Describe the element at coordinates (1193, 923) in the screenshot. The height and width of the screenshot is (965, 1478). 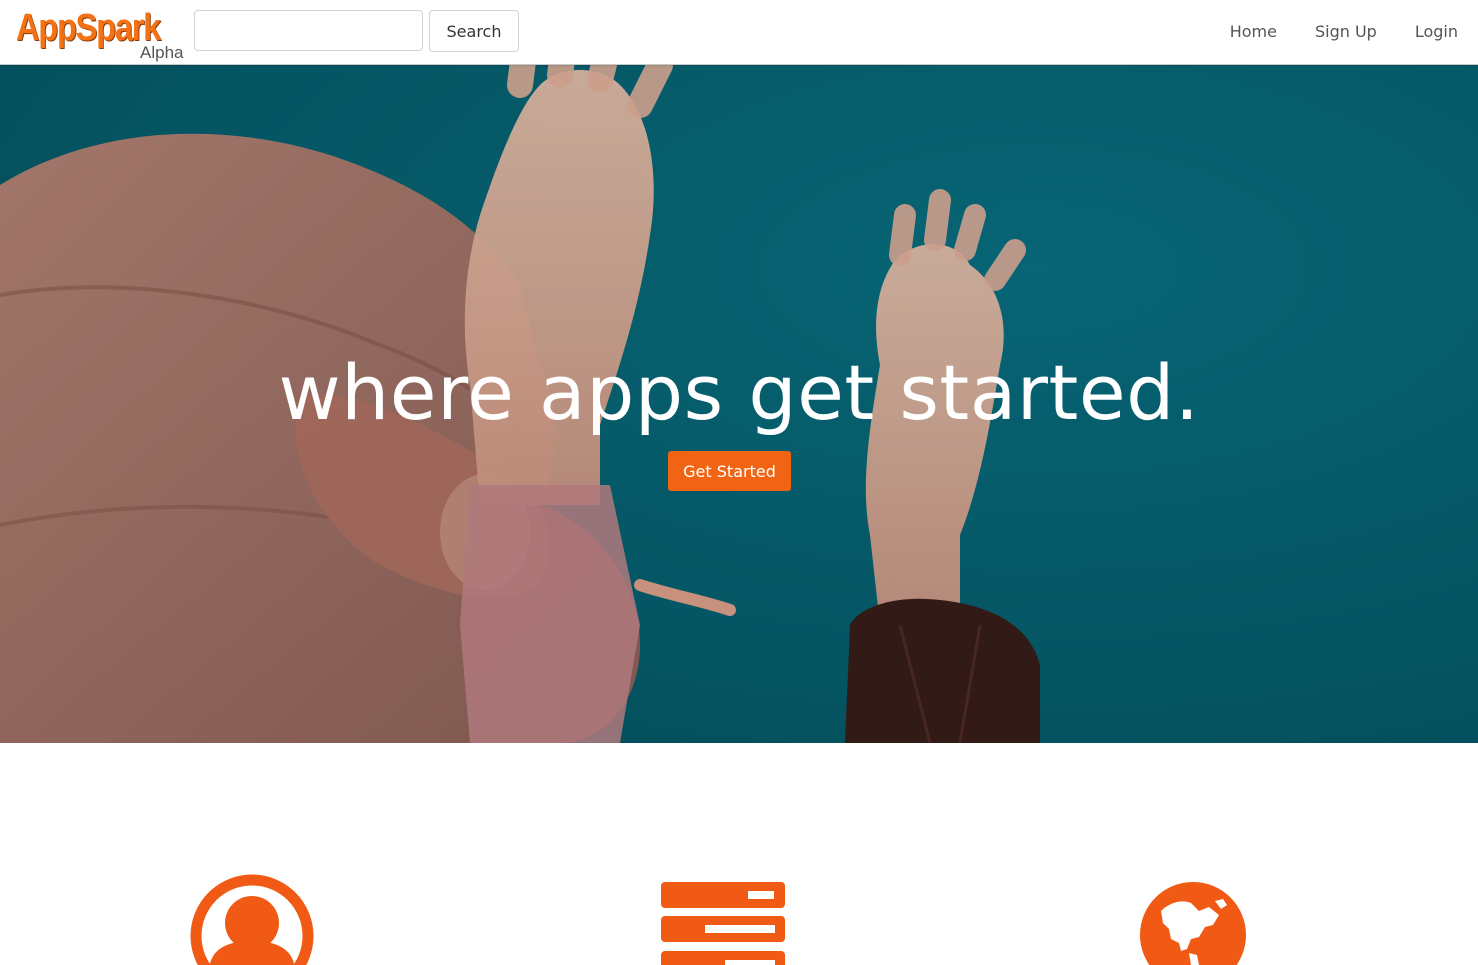
I see `globe-icon` at that location.